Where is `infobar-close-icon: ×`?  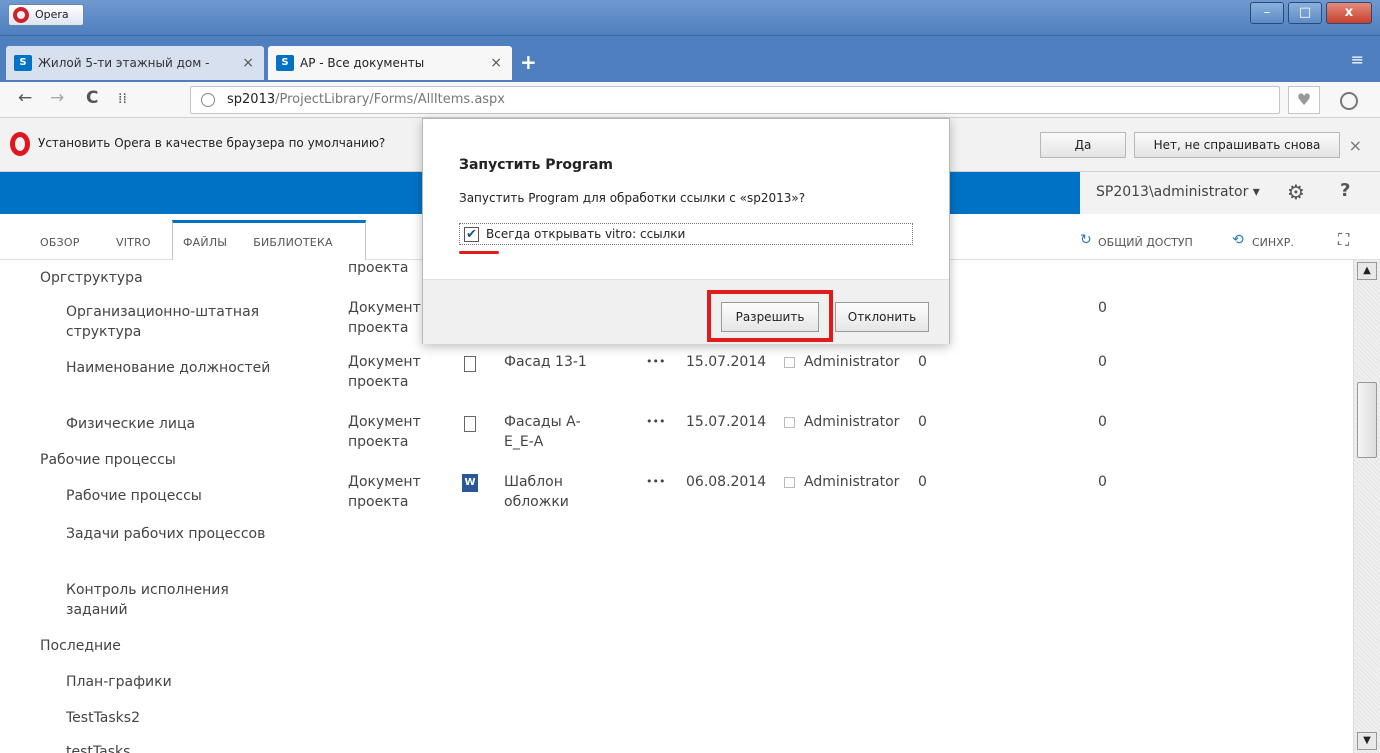 infobar-close-icon: × is located at coordinates (1355, 145).